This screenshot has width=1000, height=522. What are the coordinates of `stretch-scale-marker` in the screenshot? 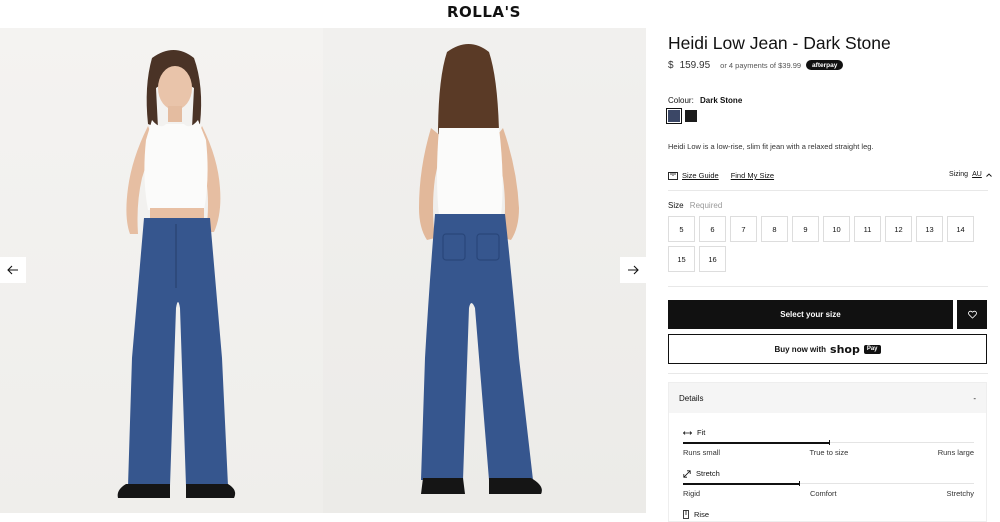 It's located at (800, 483).